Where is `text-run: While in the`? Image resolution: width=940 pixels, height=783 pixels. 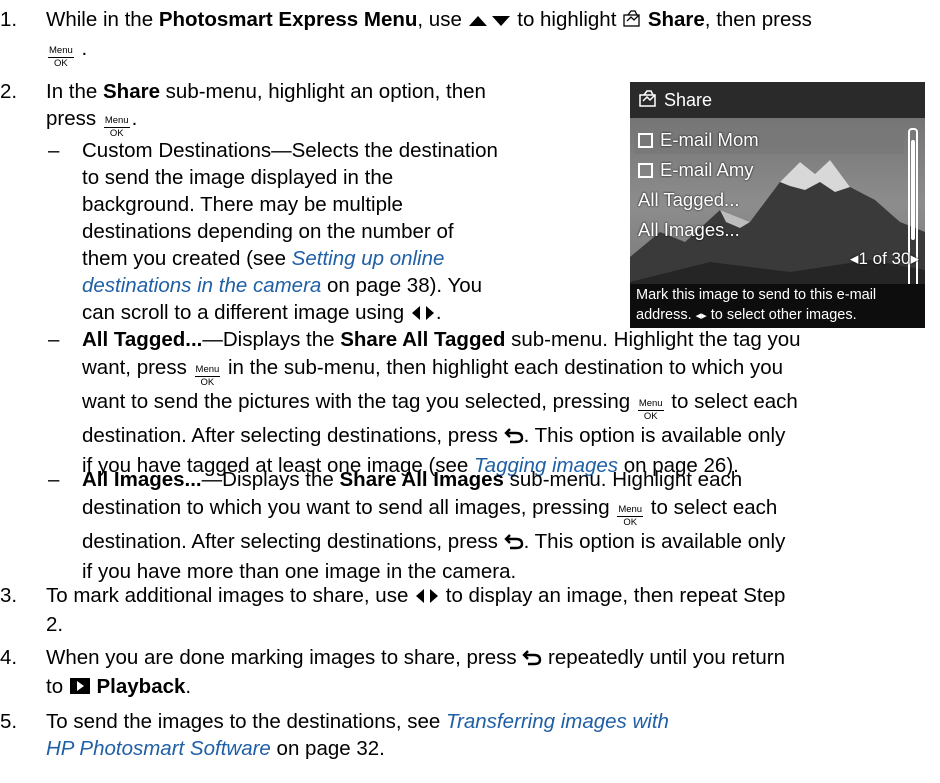
text-run: While in the is located at coordinates (102, 19).